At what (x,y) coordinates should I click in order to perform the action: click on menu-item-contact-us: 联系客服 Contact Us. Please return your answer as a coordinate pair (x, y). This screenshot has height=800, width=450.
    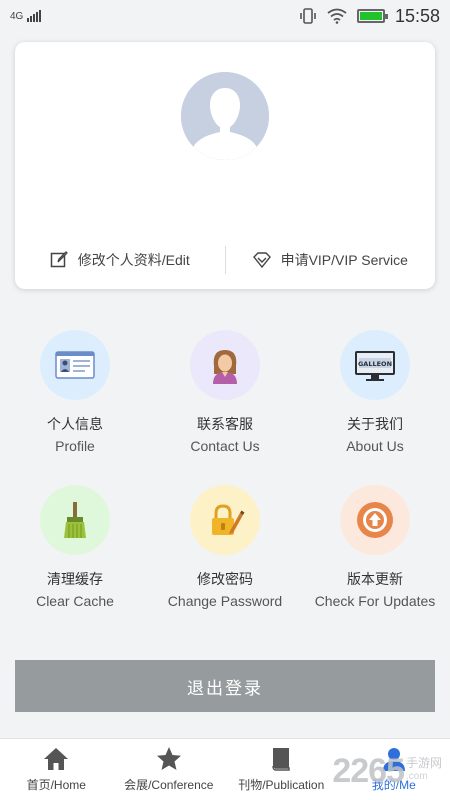
    Looking at the image, I should click on (225, 407).